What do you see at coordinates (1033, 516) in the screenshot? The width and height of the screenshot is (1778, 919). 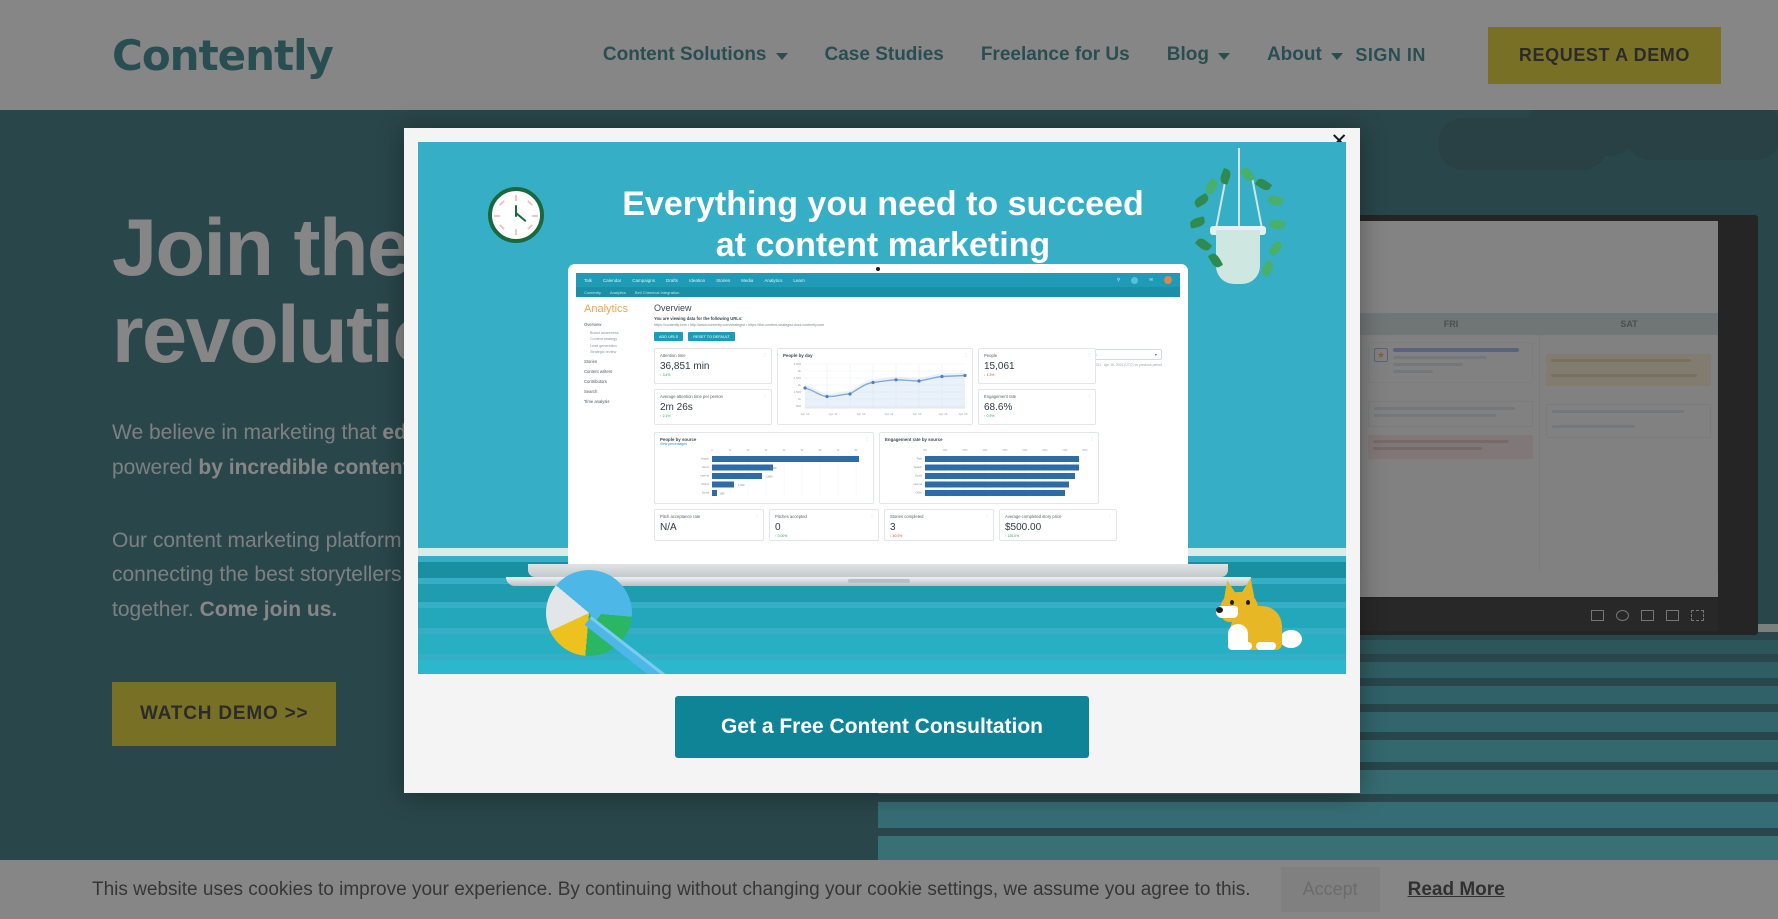 I see `metric-title: Average completed story price` at bounding box center [1033, 516].